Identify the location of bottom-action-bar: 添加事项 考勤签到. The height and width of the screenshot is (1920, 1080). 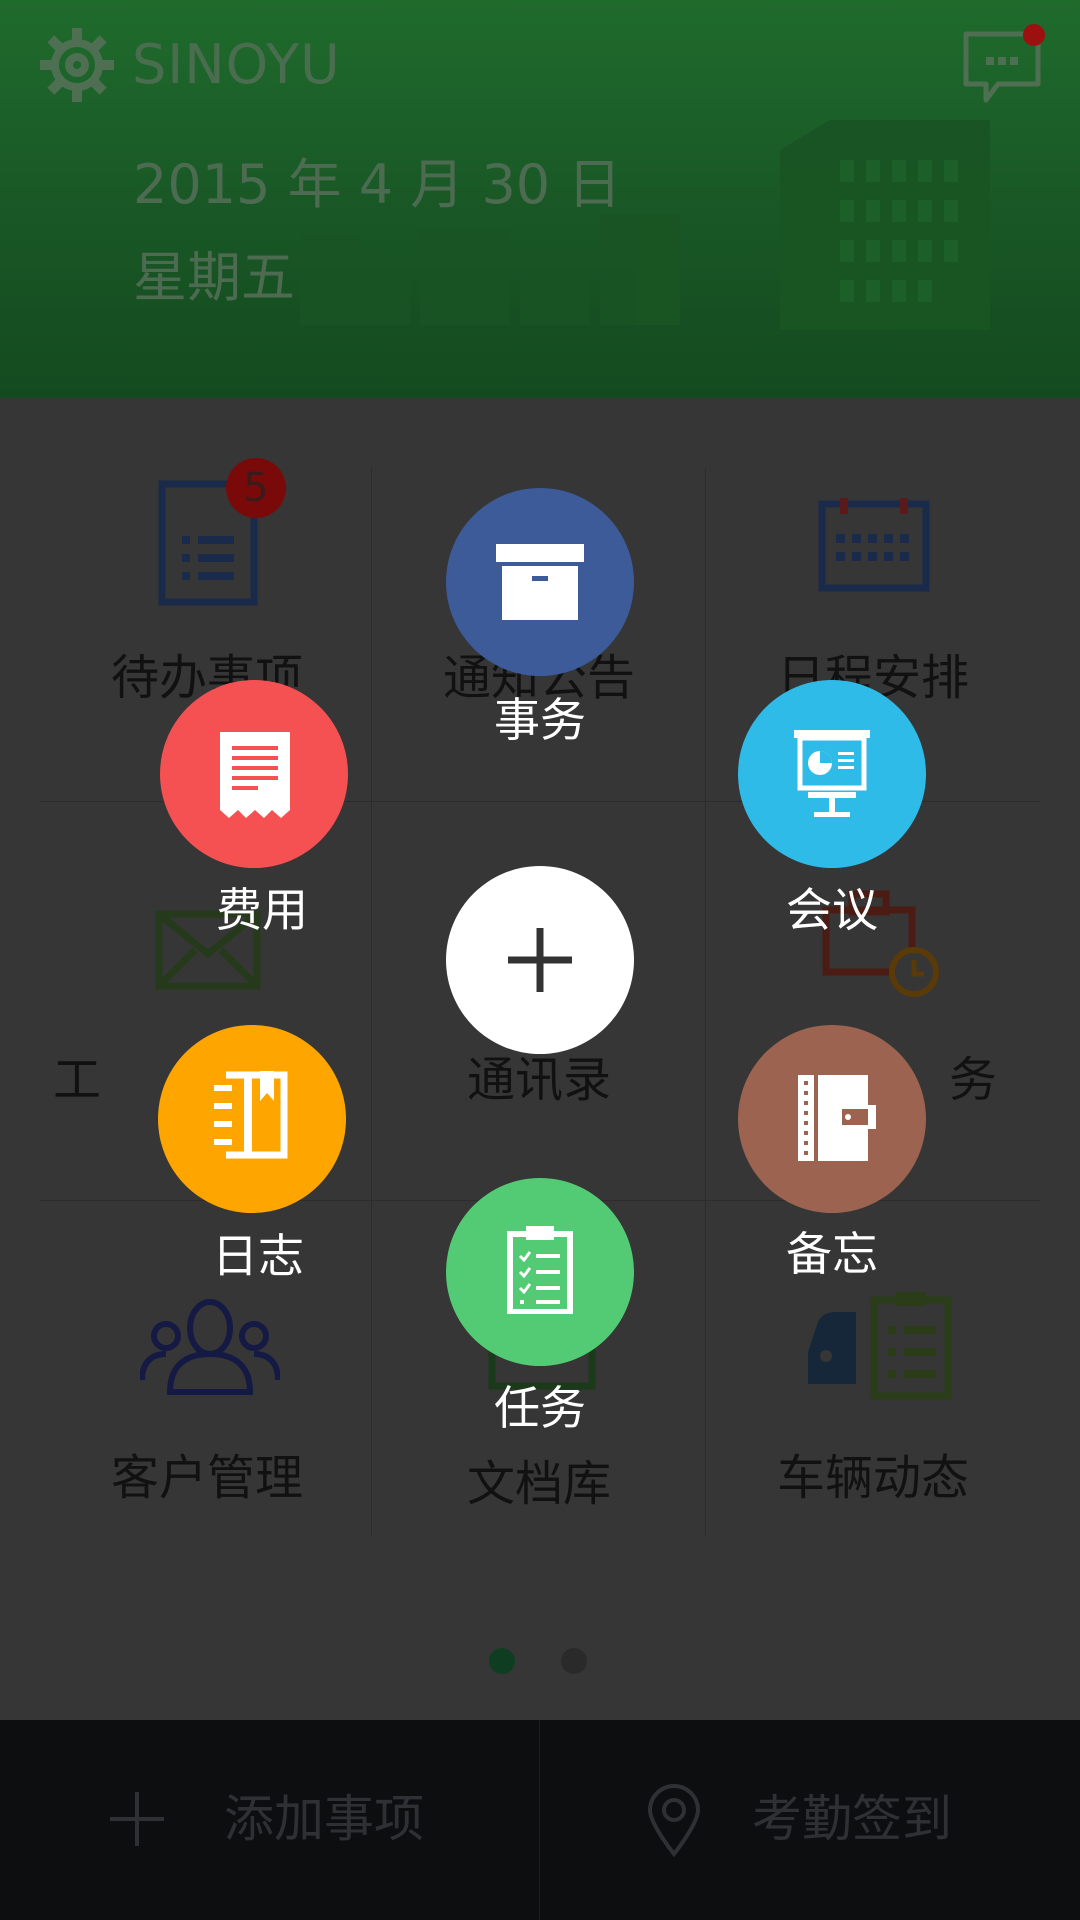
(540, 1820).